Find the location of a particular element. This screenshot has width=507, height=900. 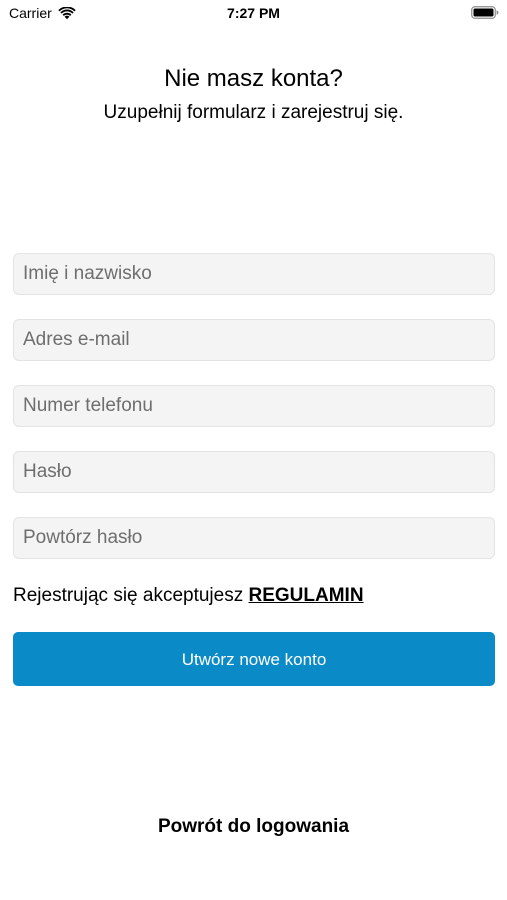

page-subtitle: Uzupełnij formularz i zarejestruj się. is located at coordinates (253, 112).